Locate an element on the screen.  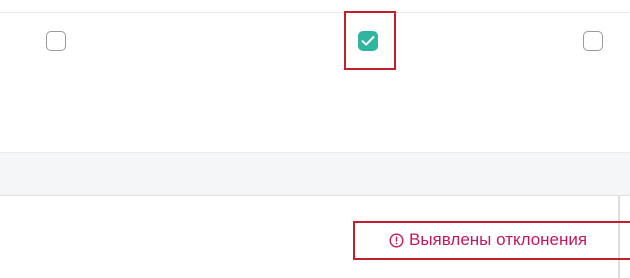
checkmark-icon is located at coordinates (368, 41).